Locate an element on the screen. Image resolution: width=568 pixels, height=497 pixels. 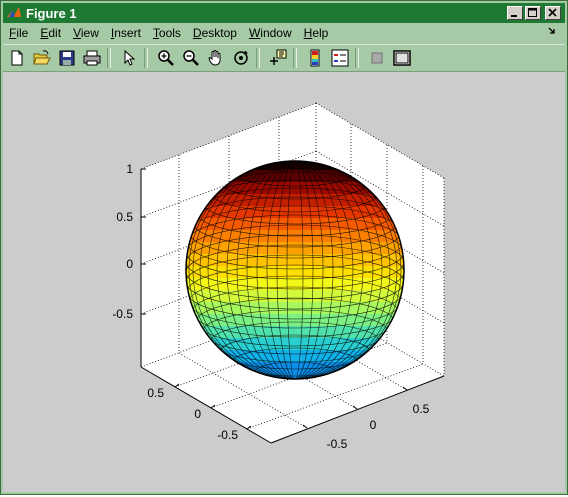
open-file-button is located at coordinates (42, 58).